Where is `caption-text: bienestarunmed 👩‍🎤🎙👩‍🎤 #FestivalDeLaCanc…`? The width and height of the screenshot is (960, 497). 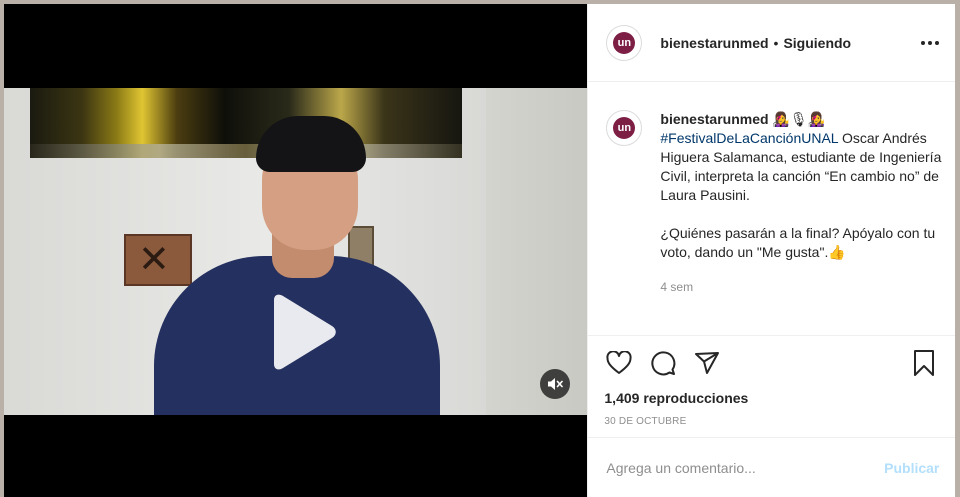
caption-text: bienestarunmed 👩‍🎤🎙👩‍🎤 #FestivalDeLaCanc… is located at coordinates (803, 203).